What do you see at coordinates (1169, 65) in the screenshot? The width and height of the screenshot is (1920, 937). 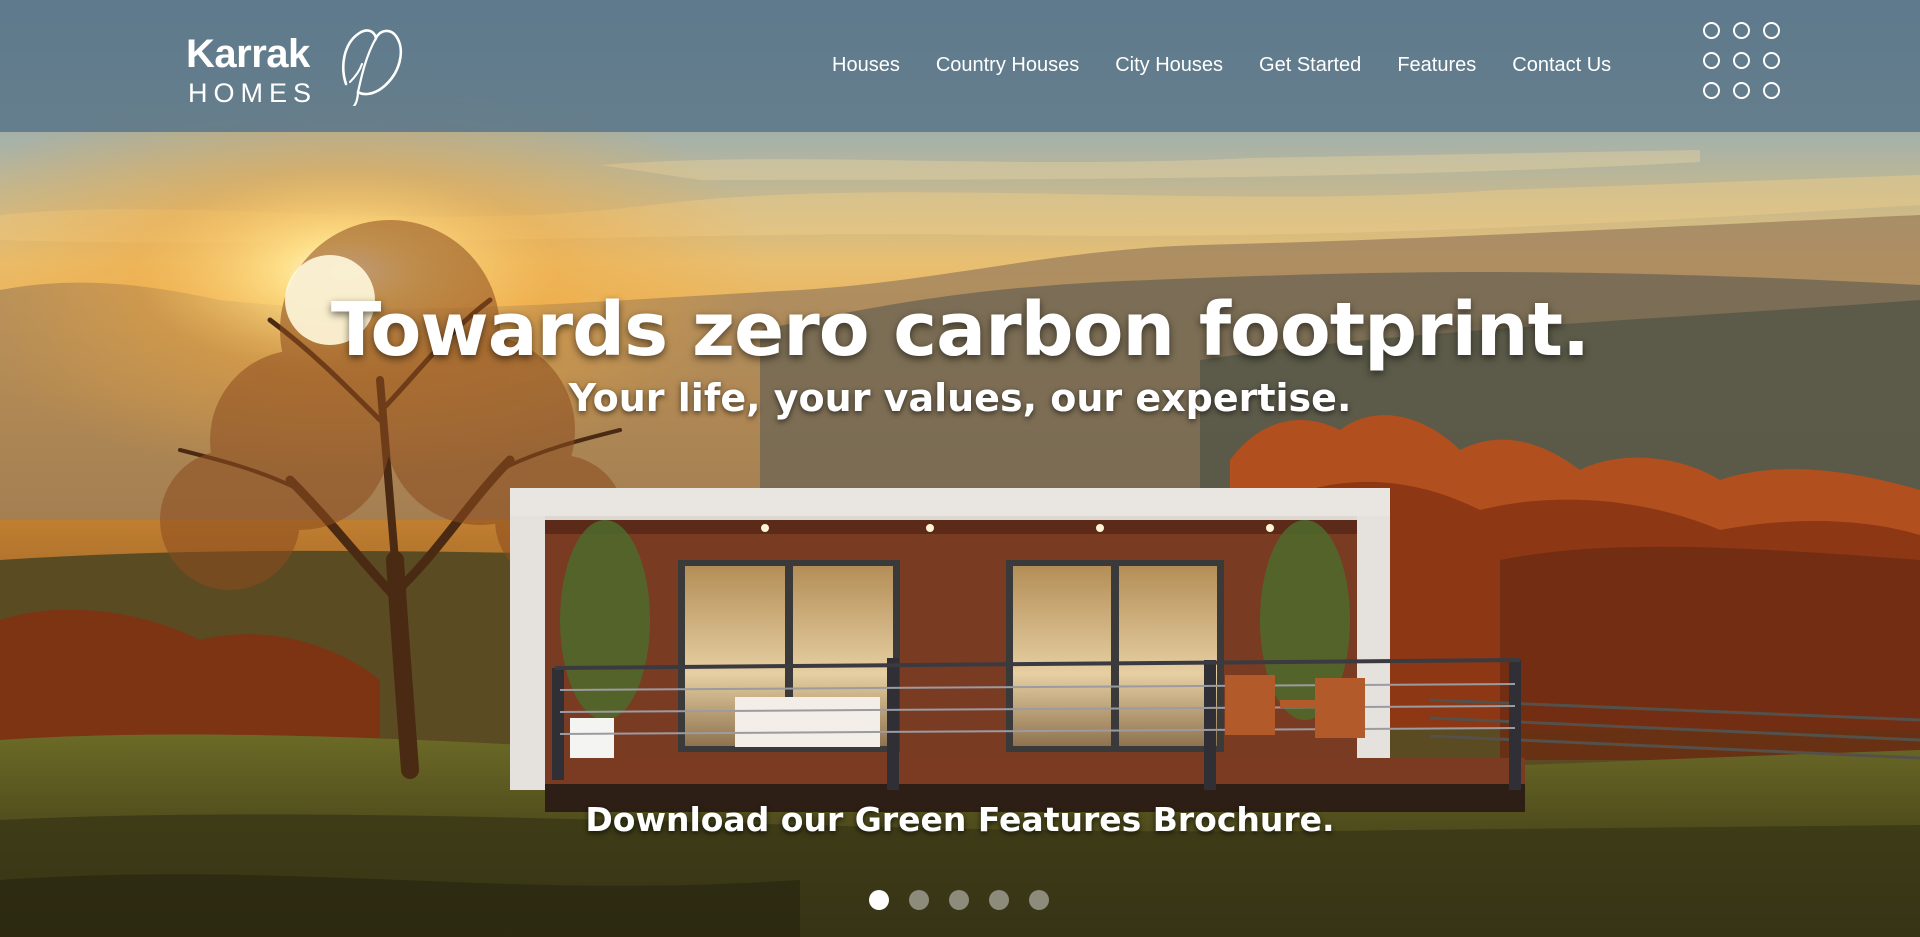 I see `nav-item-city-houses: City Houses` at bounding box center [1169, 65].